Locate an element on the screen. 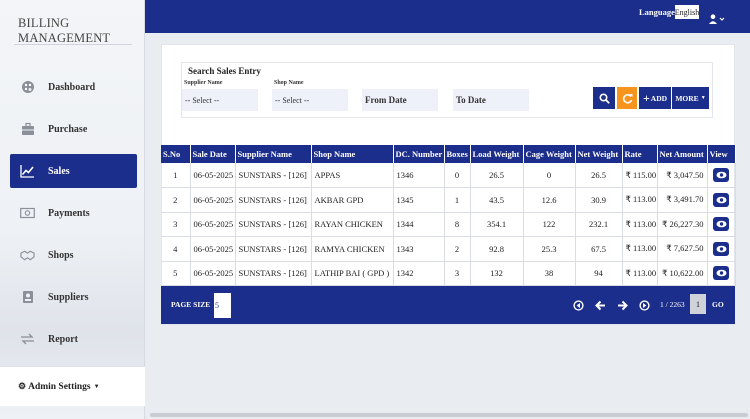 Image resolution: width=750 pixels, height=419 pixels. supplier-select-value: -- Select -- is located at coordinates (202, 100).